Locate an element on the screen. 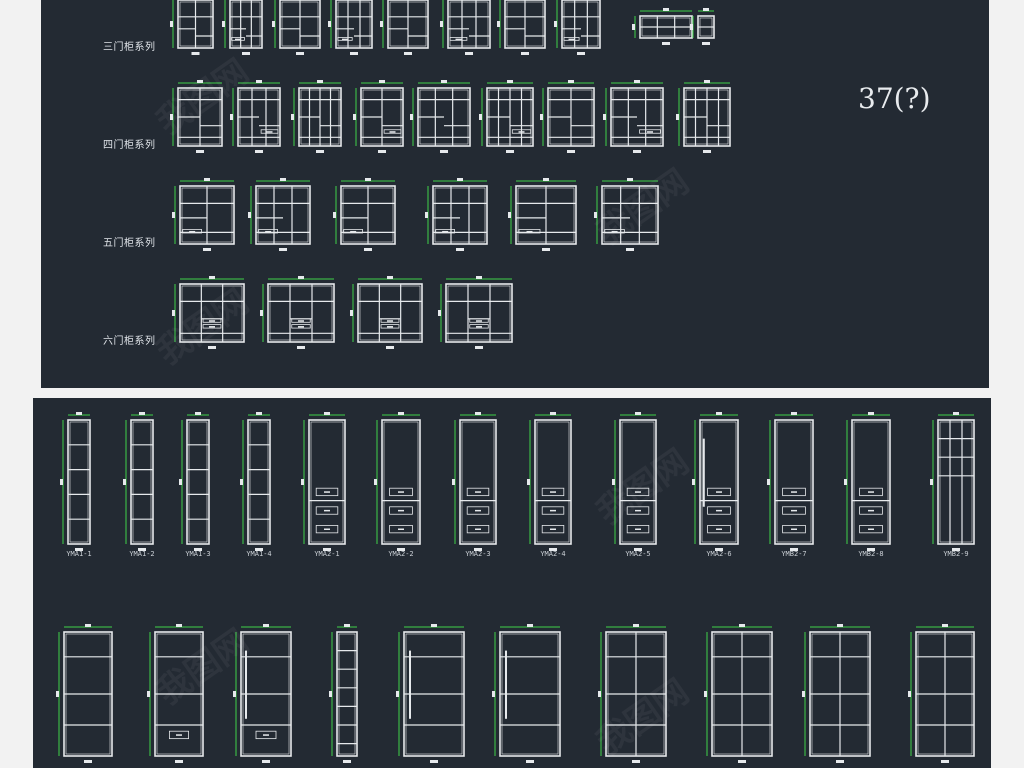  cabinet-code-label: YMA2-5 is located at coordinates (638, 554).